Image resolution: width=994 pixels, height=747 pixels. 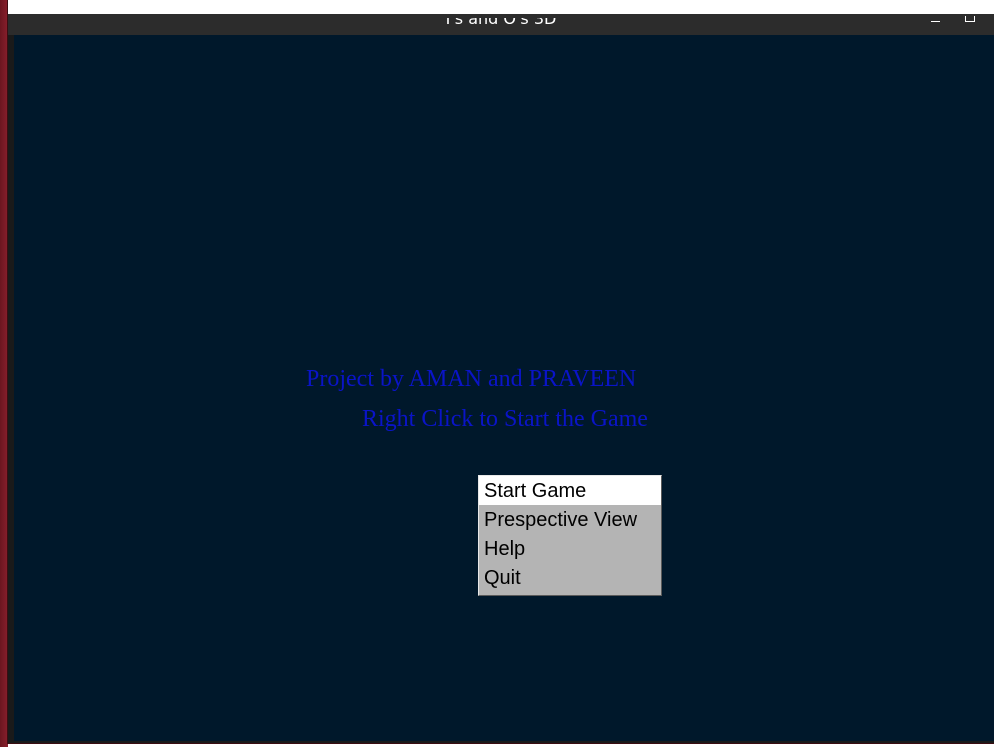 I want to click on menu-item-perspective-view: Prespective View, so click(x=570, y=519).